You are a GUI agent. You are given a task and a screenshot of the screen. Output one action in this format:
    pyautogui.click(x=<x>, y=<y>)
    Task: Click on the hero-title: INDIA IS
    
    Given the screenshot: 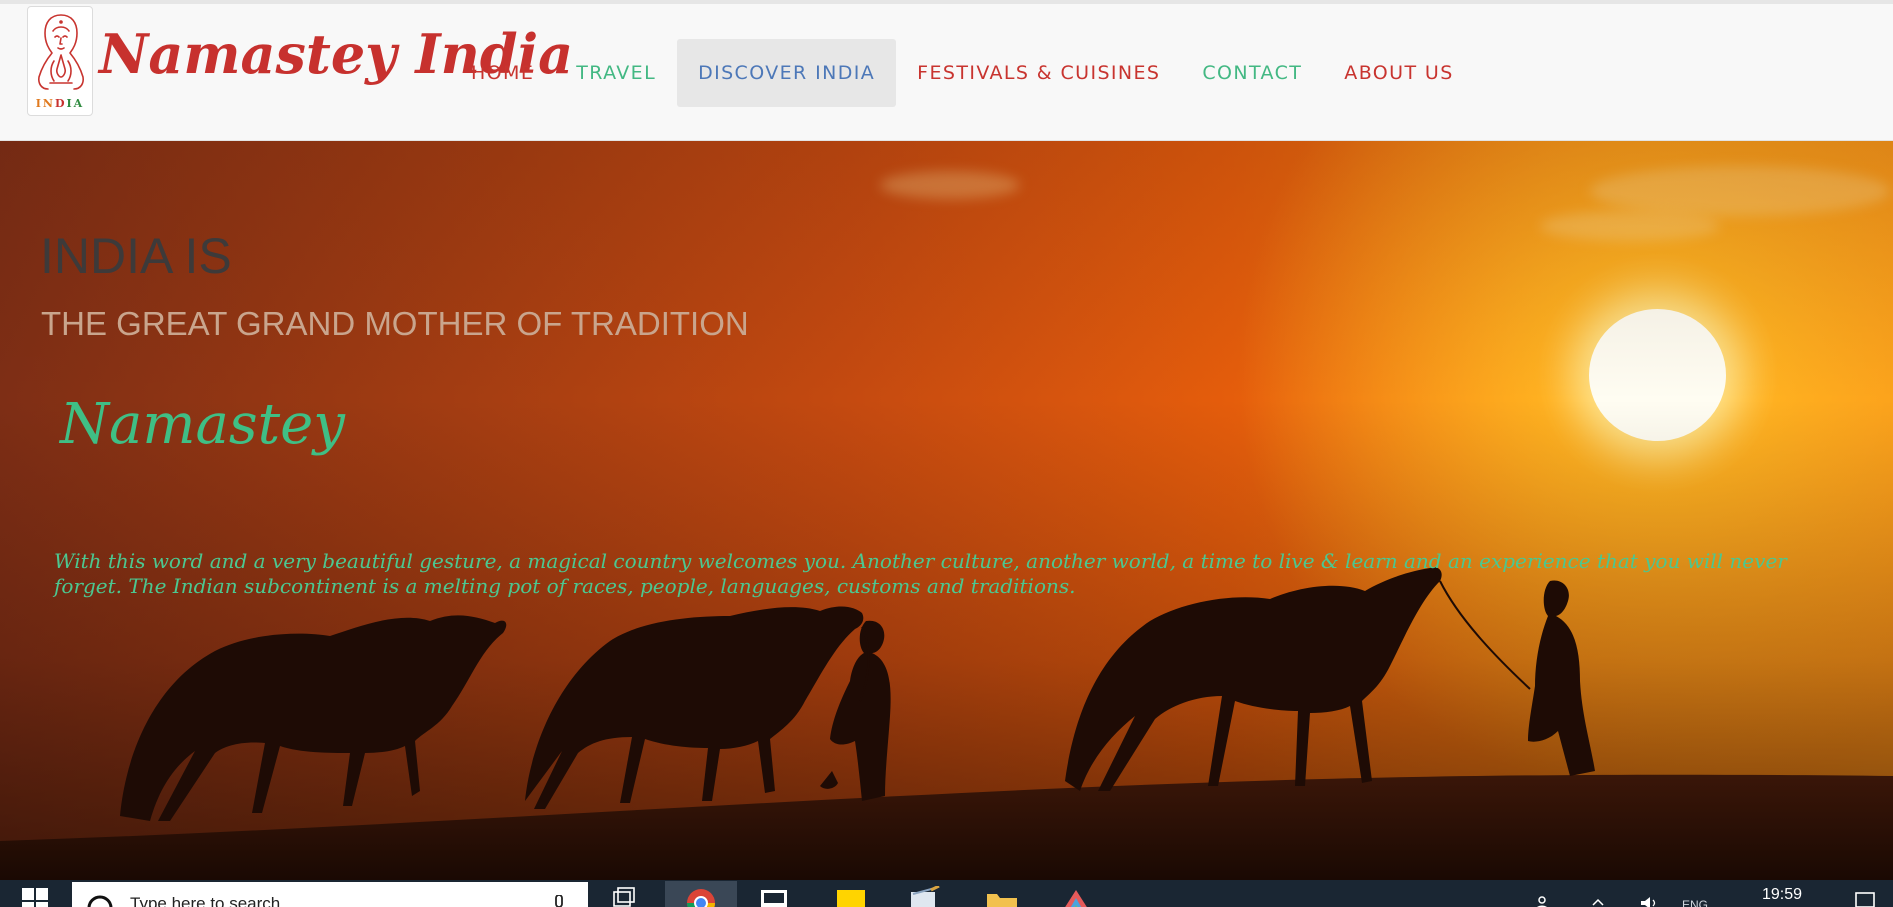 What is the action you would take?
    pyautogui.click(x=136, y=256)
    